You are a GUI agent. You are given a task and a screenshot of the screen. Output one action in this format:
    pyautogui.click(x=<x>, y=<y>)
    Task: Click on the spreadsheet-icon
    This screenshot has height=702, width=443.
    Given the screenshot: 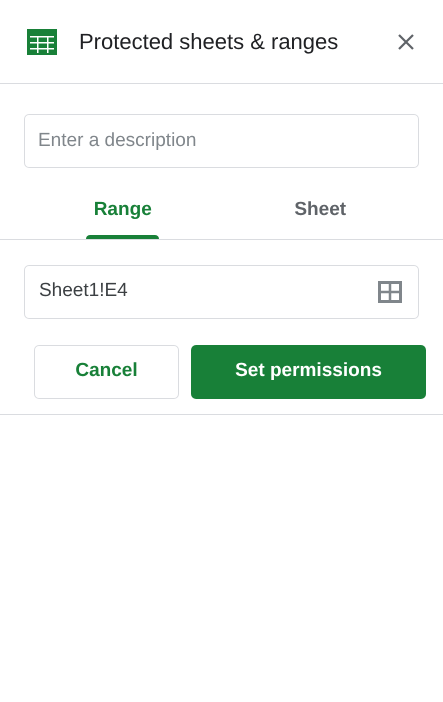 What is the action you would take?
    pyautogui.click(x=42, y=41)
    